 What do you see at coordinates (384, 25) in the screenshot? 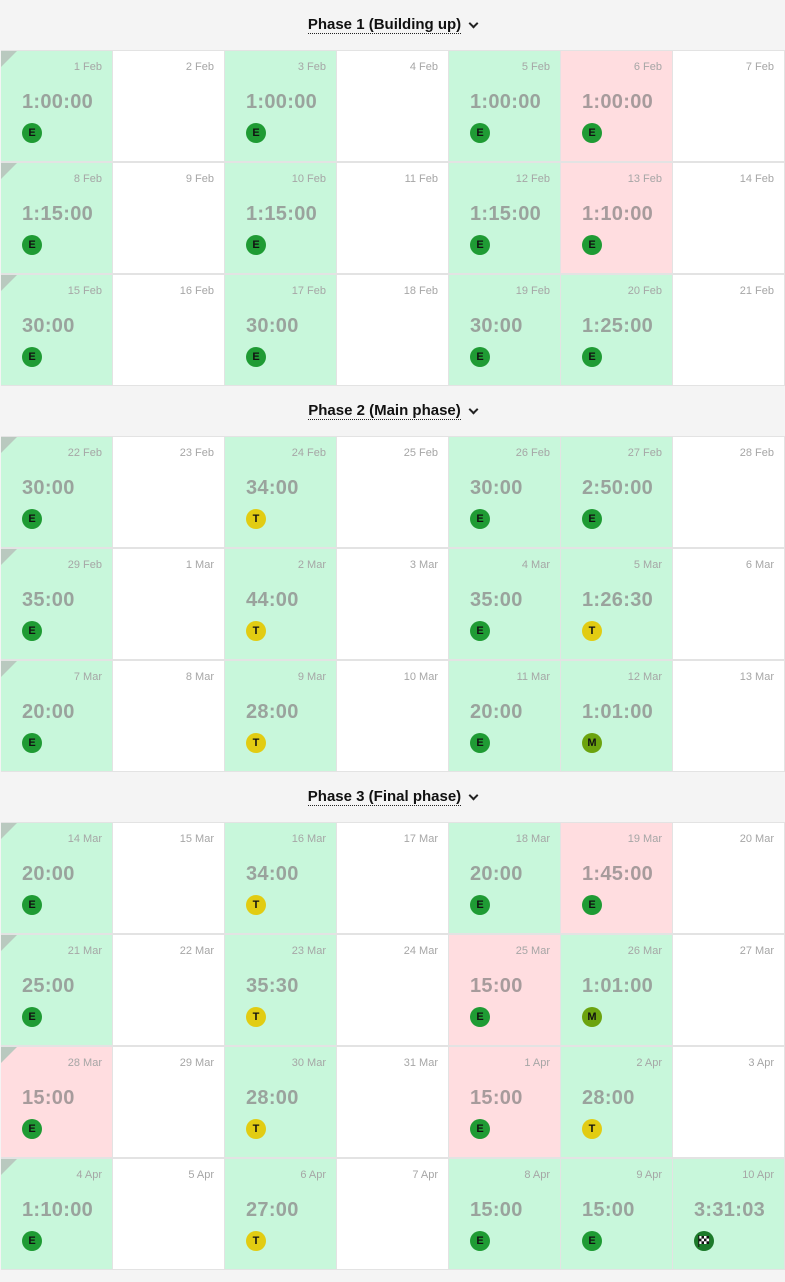
I see `phase-title: Phase 1 (Building up)` at bounding box center [384, 25].